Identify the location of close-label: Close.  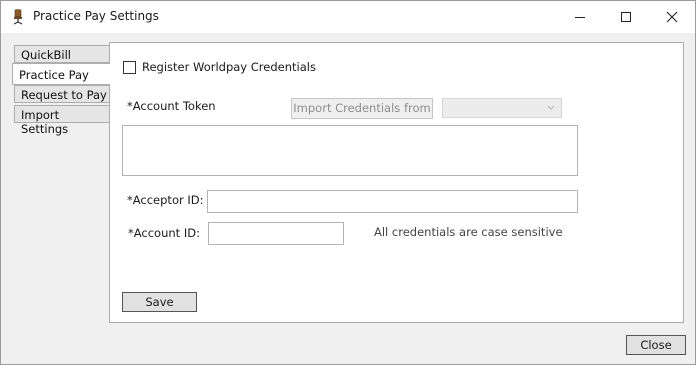
(656, 345).